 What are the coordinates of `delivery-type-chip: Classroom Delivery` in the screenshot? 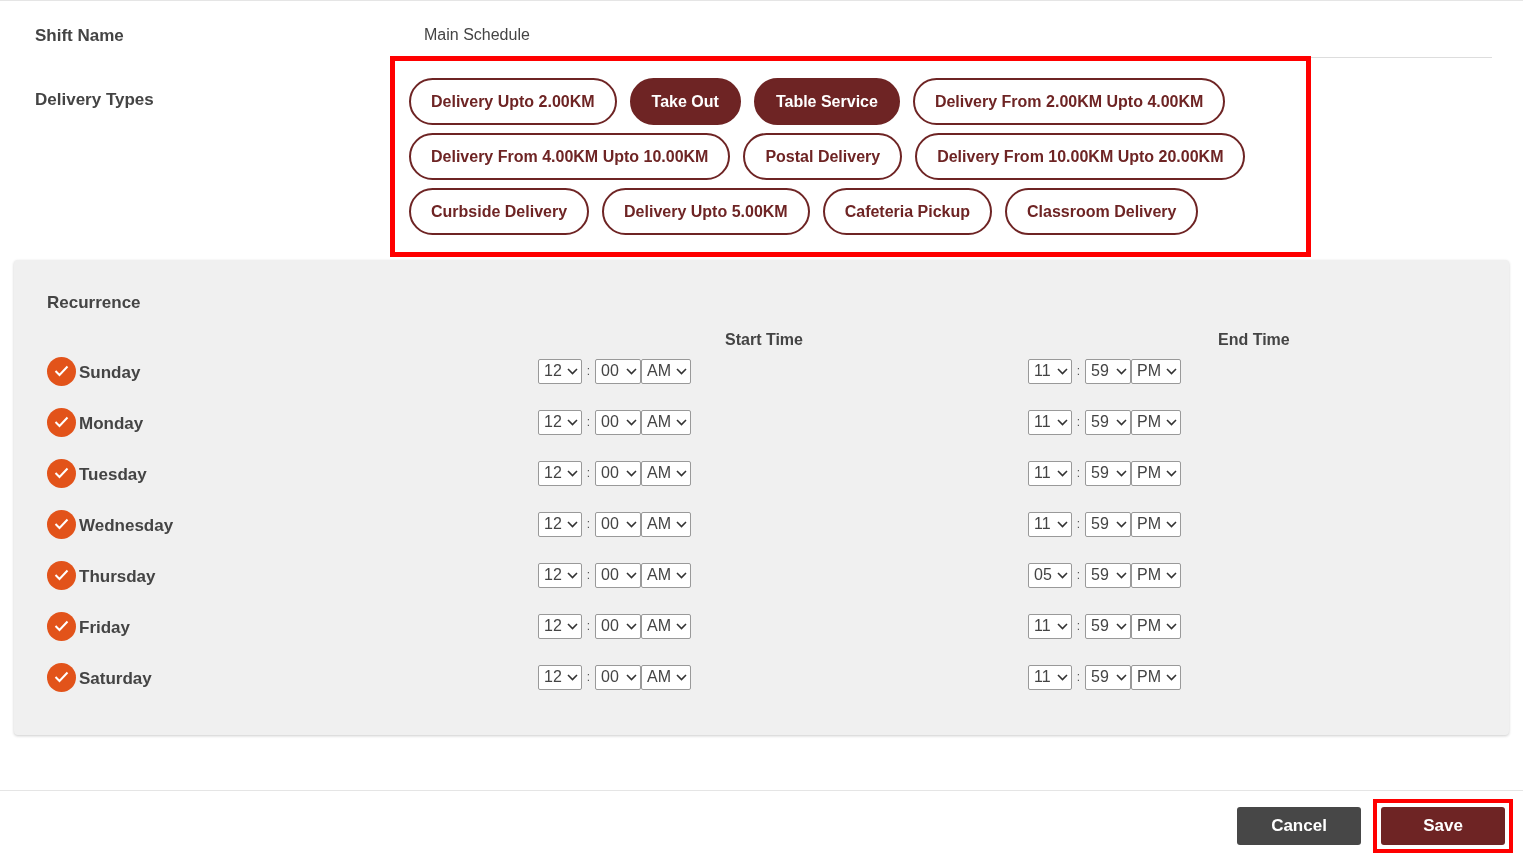 It's located at (1102, 211).